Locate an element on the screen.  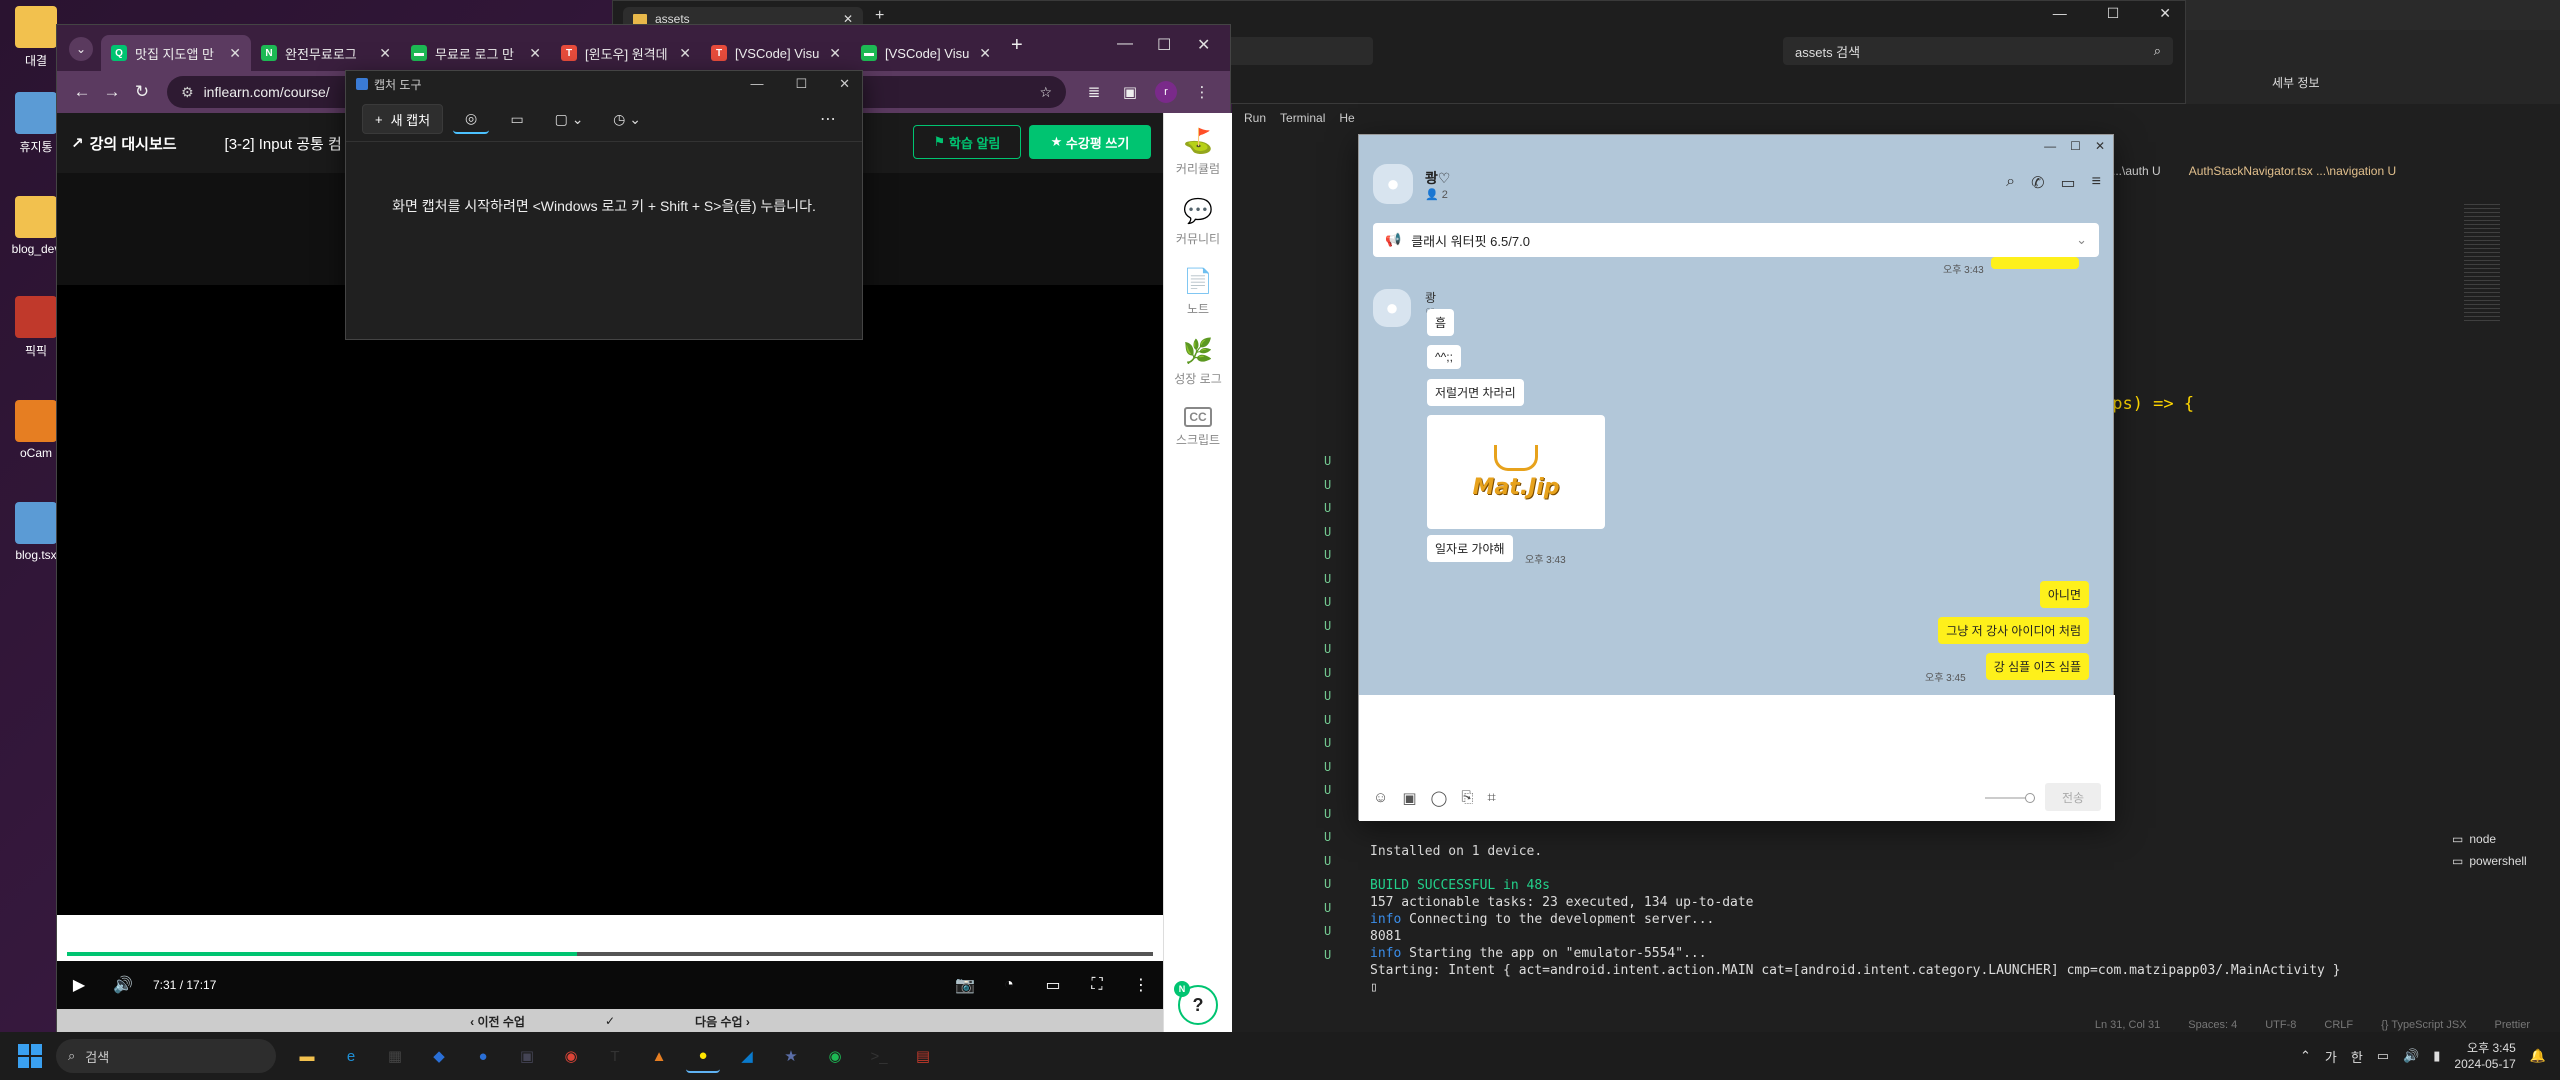
menu-run: Run is located at coordinates (1255, 118).